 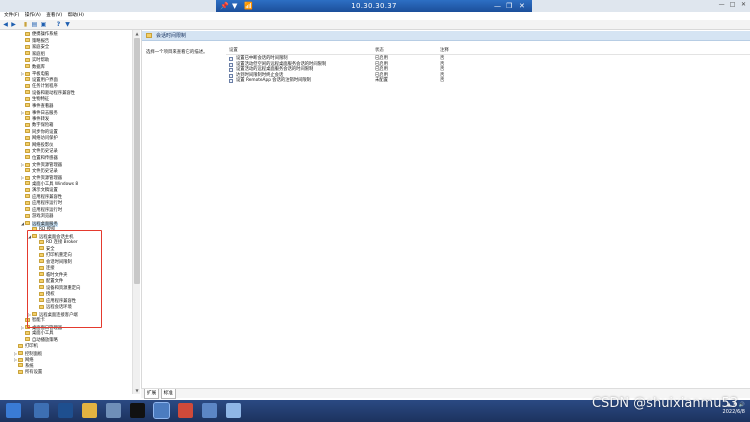 I want to click on column-state: 状态, so click(x=379, y=51).